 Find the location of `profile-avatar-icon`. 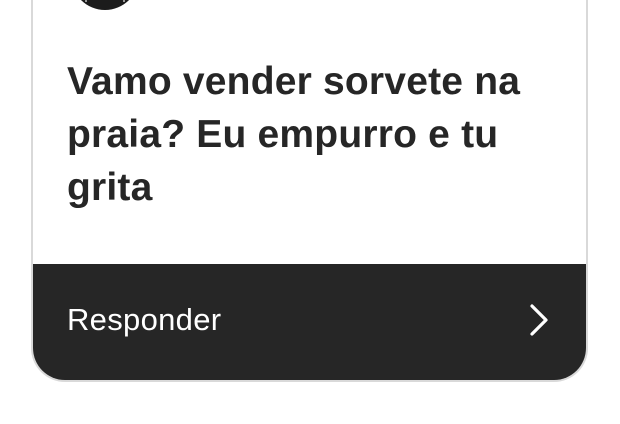

profile-avatar-icon is located at coordinates (105, 5).